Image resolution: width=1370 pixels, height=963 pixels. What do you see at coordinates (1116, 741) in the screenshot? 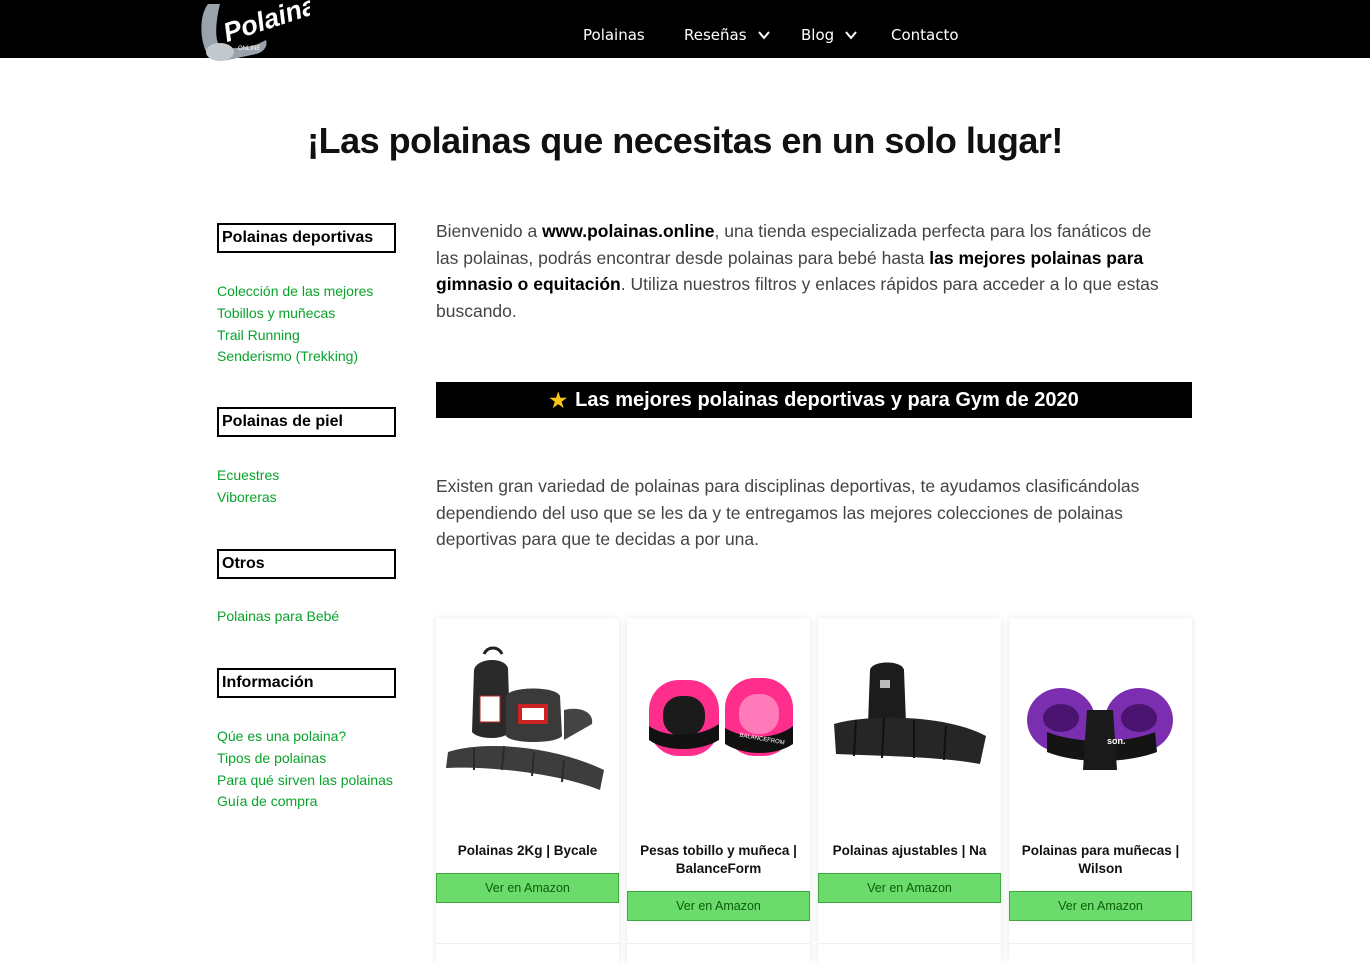
I see `svg-text: son.` at bounding box center [1116, 741].